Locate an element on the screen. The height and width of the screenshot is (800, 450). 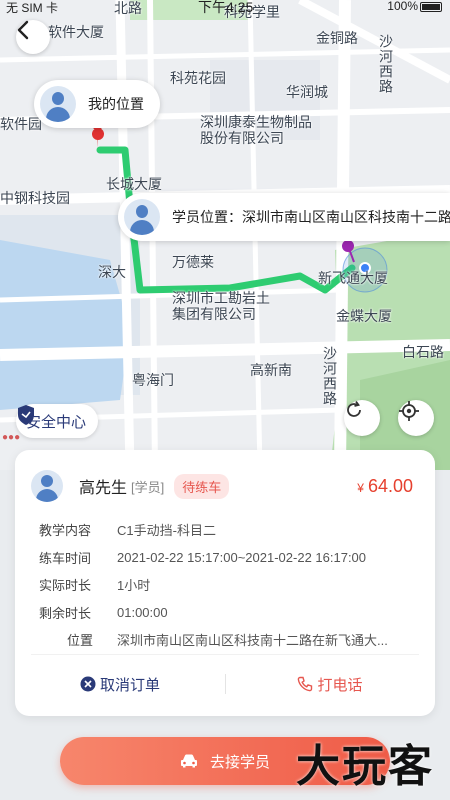
shield-icon is located at coordinates (26, 415).